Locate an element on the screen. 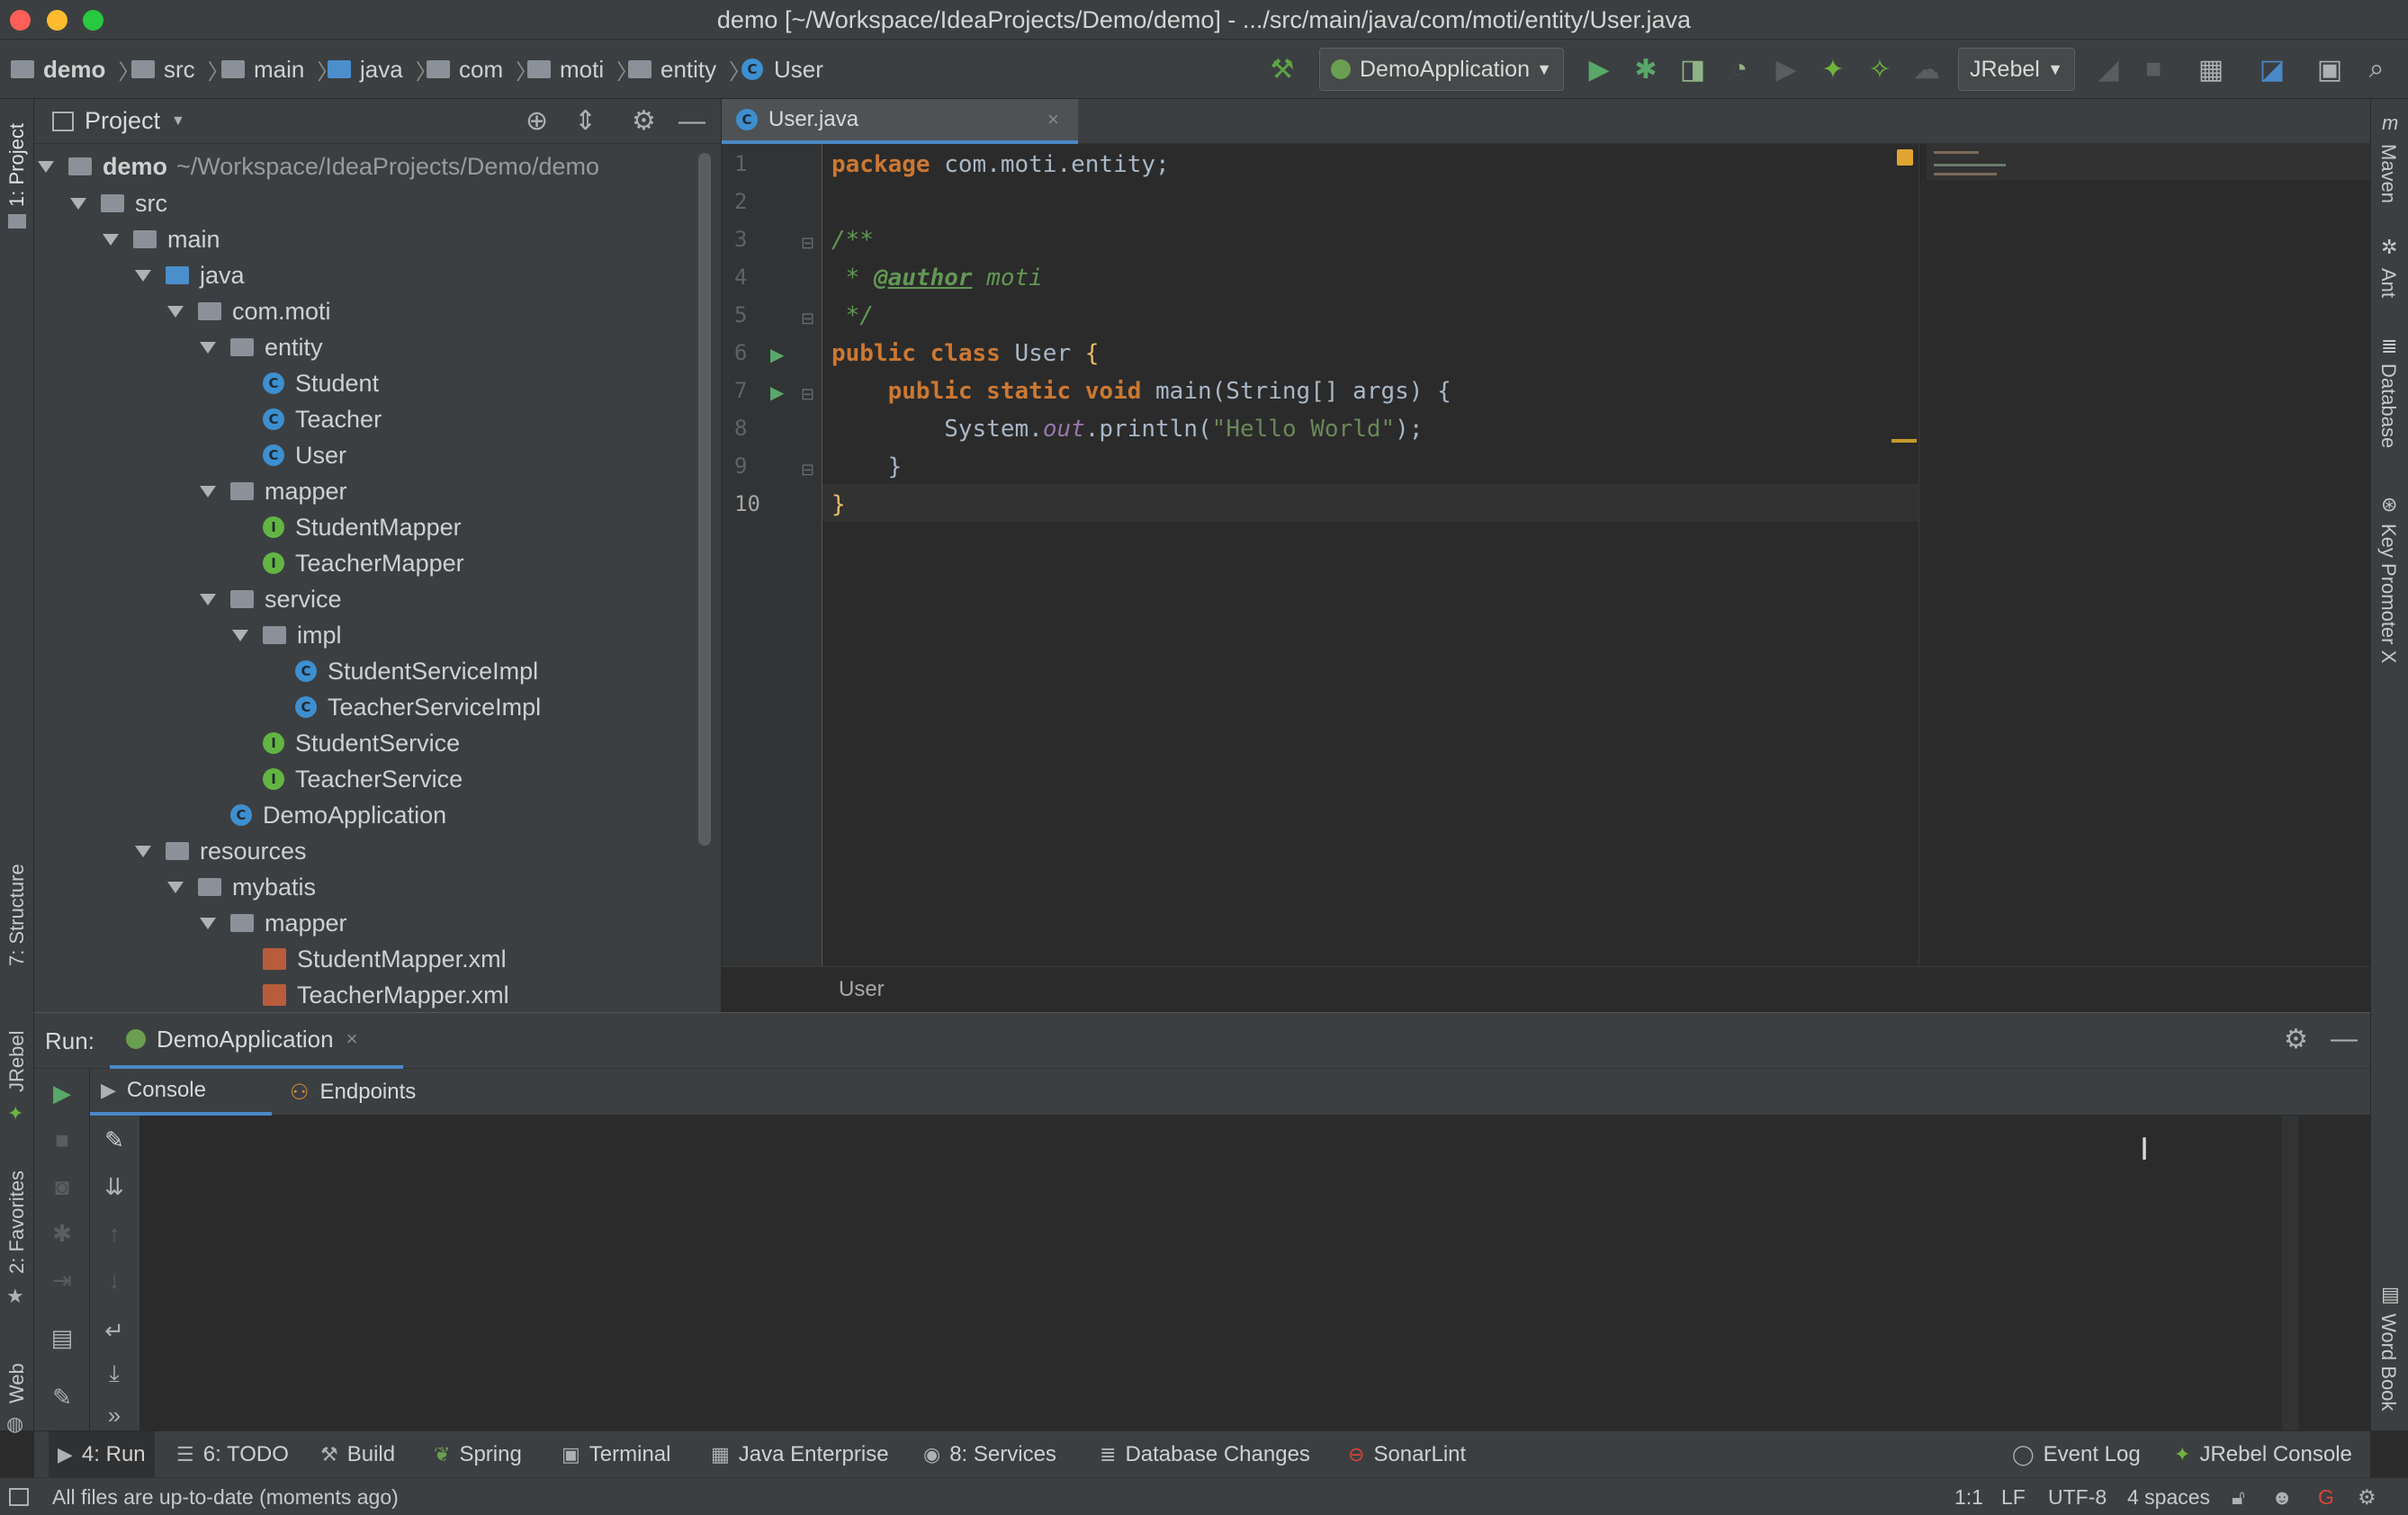 The width and height of the screenshot is (2408, 1515). tab-user-java: C User.java × is located at coordinates (900, 121).